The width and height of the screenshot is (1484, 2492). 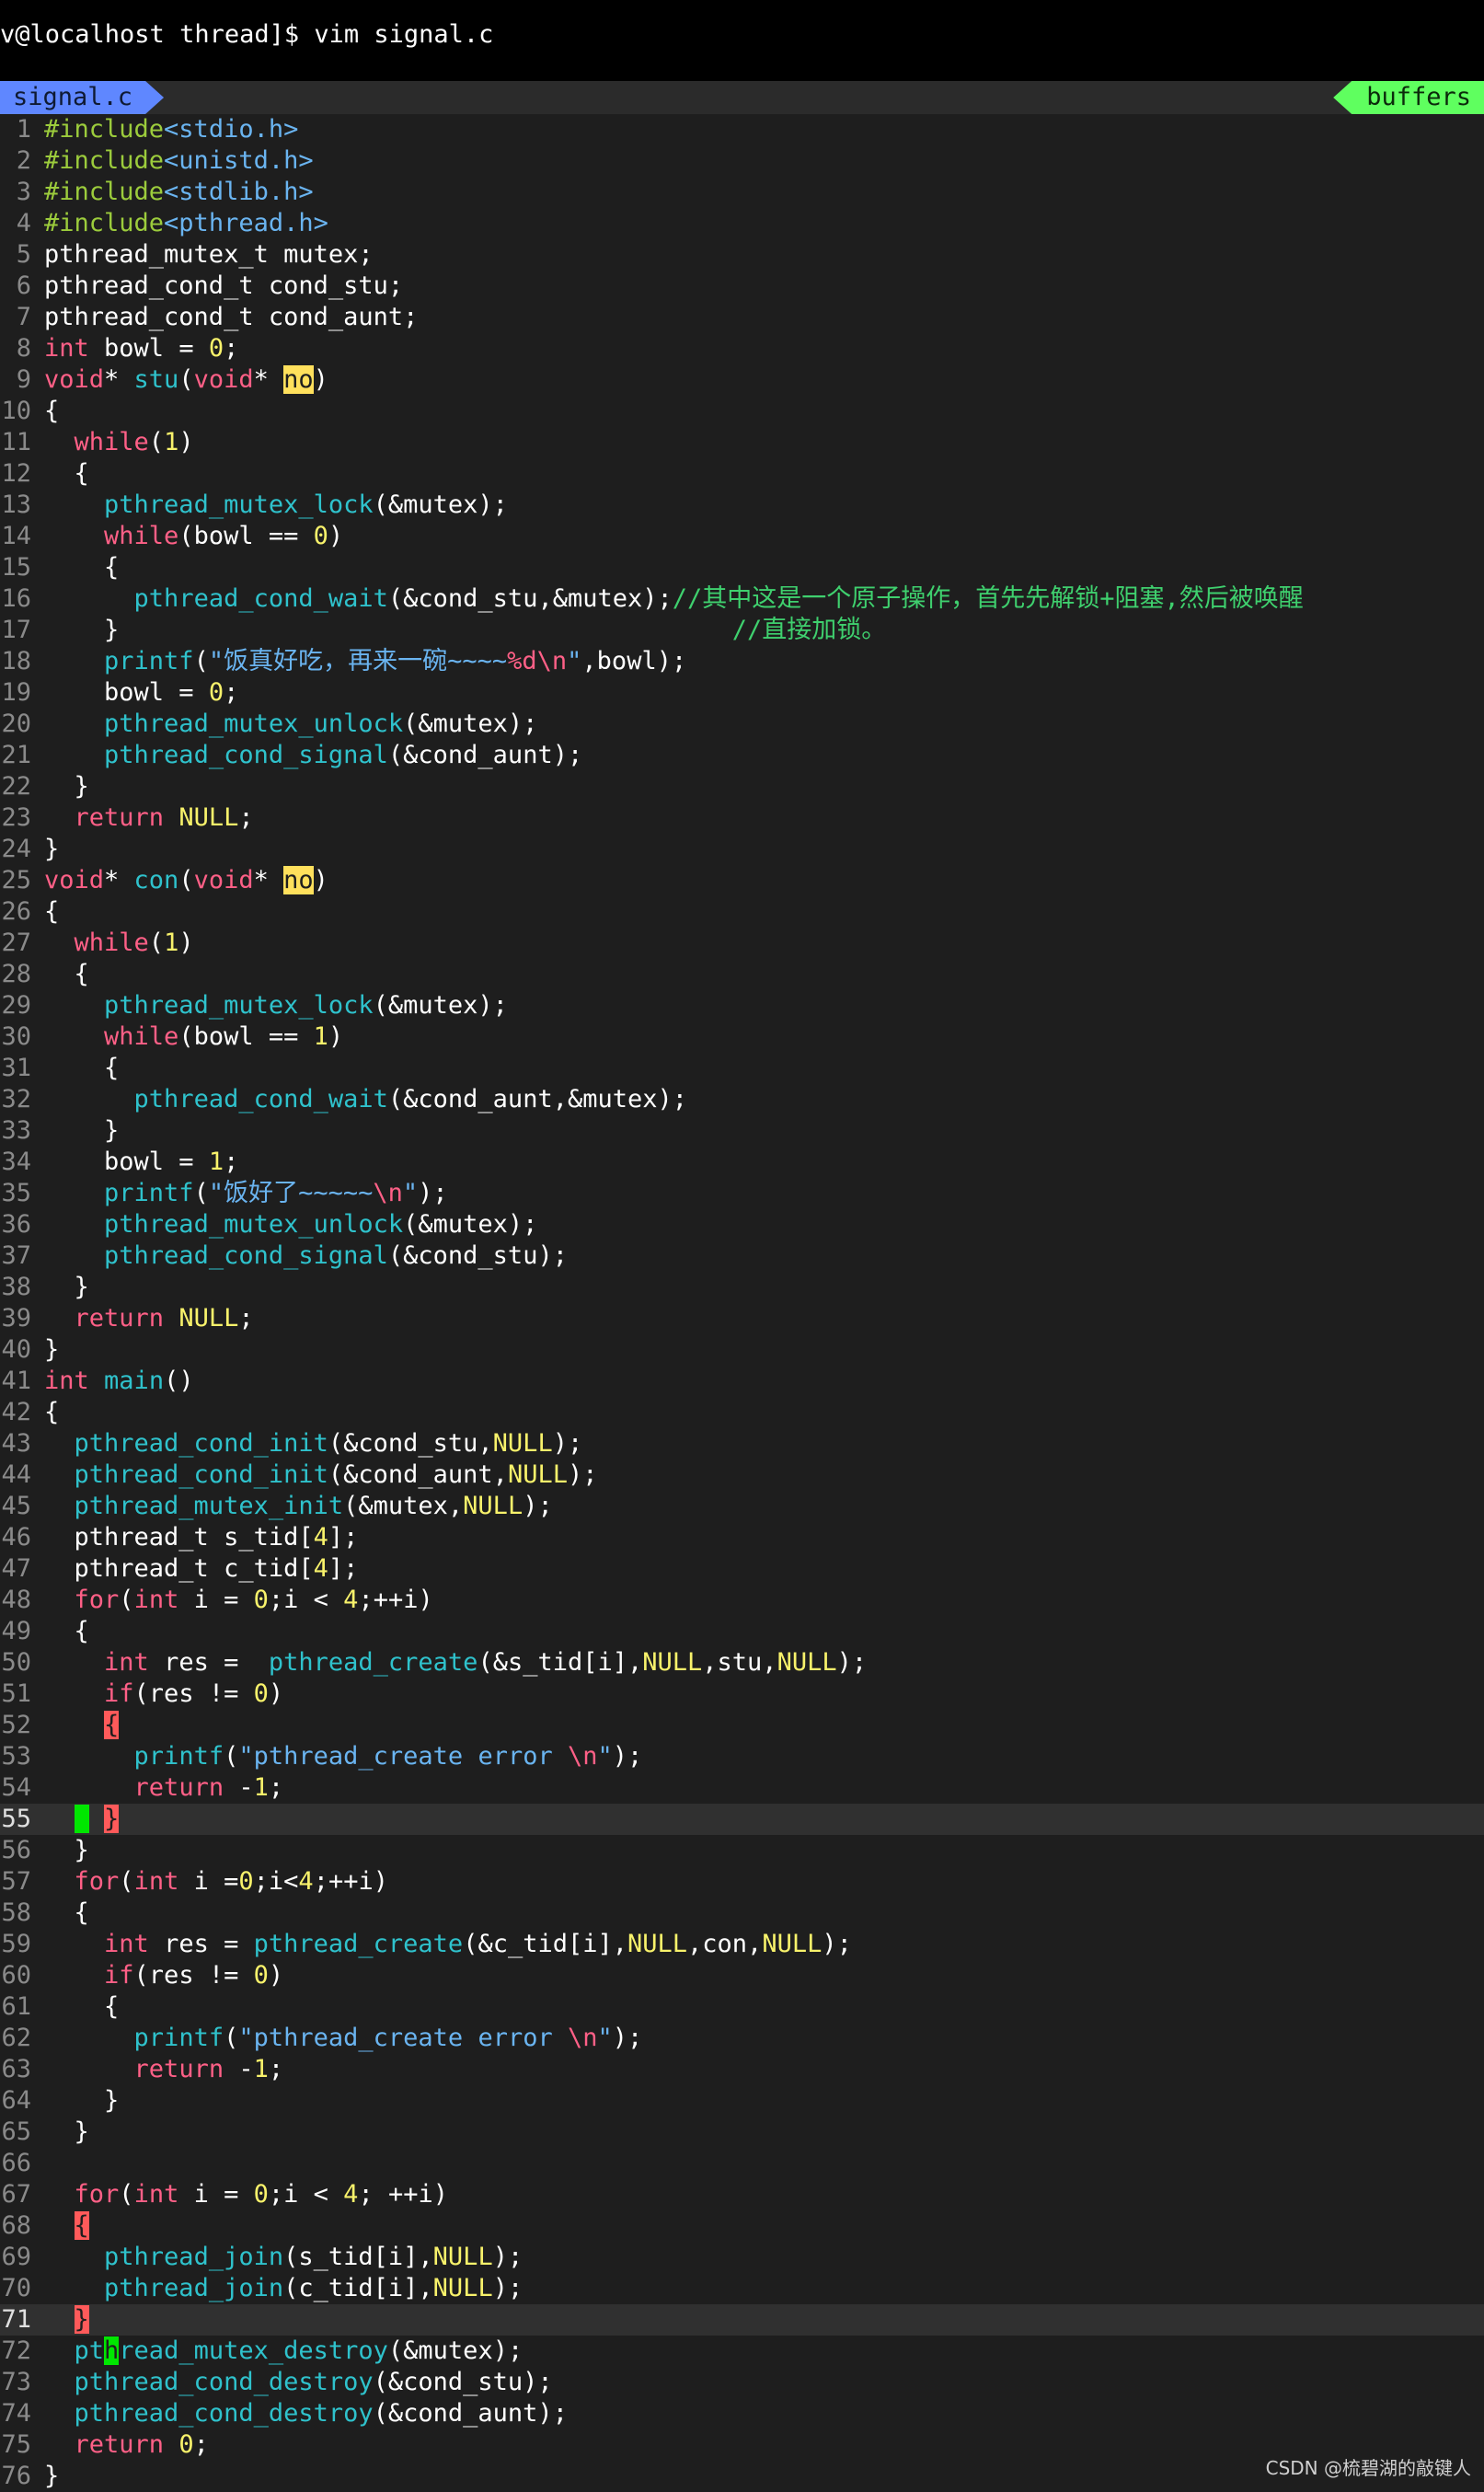 What do you see at coordinates (742, 1475) in the screenshot?
I see `code-line: 44 pthread_cond_init(&cond_aunt,NULL);` at bounding box center [742, 1475].